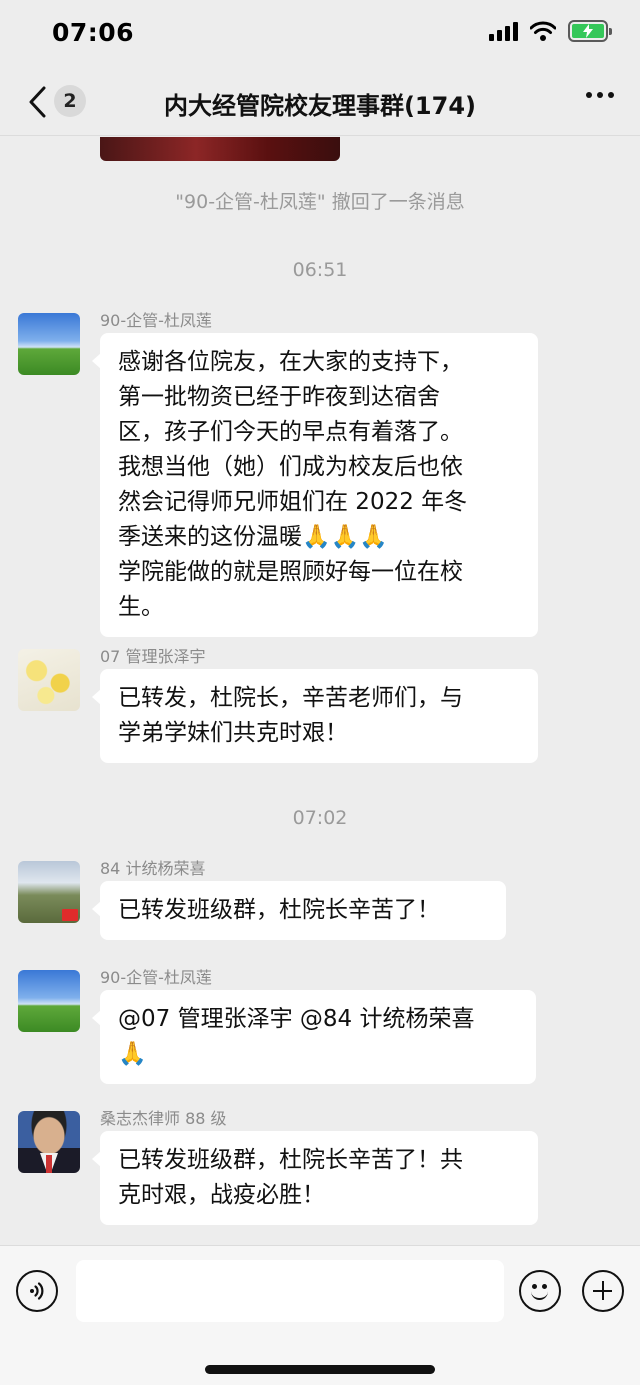  Describe the element at coordinates (290, 1160) in the screenshot. I see `message-line: 已转发班级群，杜院长辛苦了！共` at that location.